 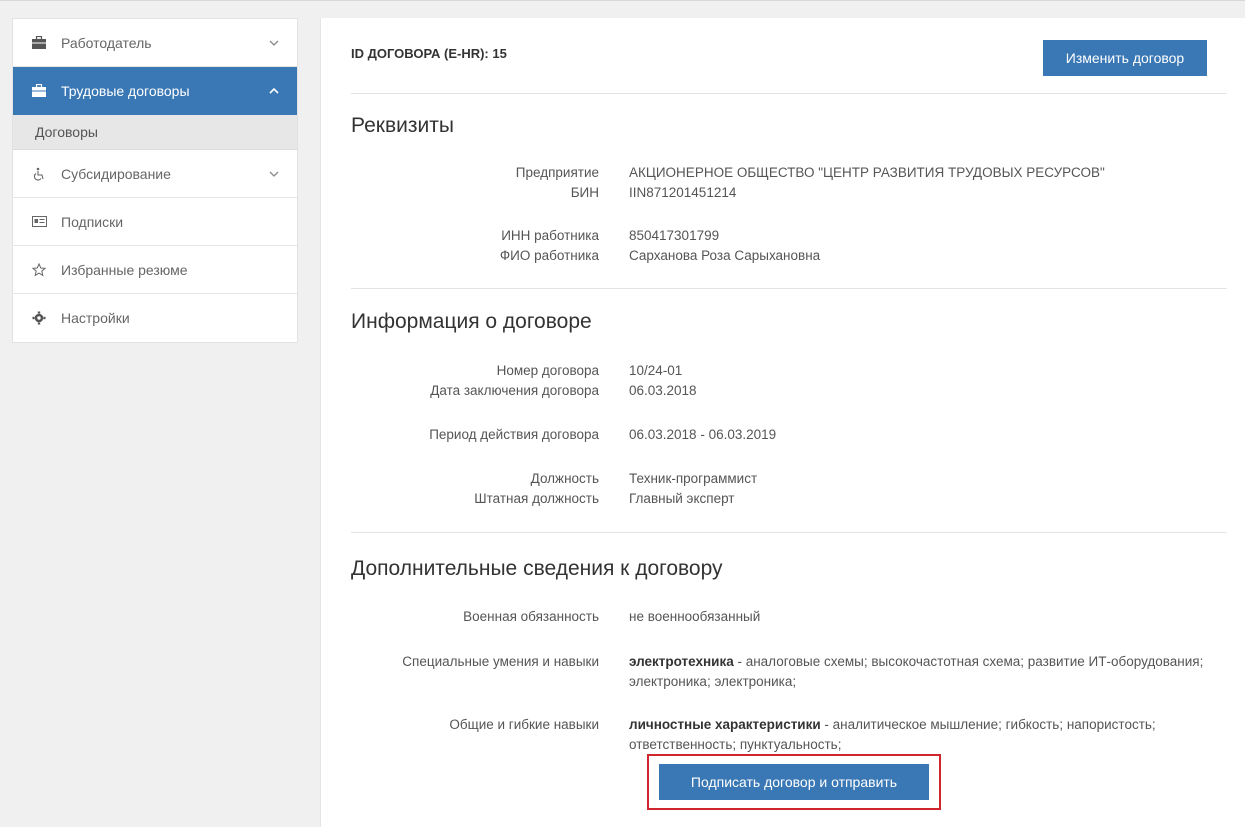 What do you see at coordinates (789, 193) in the screenshot?
I see `field-bin: БИН IIN871201451214` at bounding box center [789, 193].